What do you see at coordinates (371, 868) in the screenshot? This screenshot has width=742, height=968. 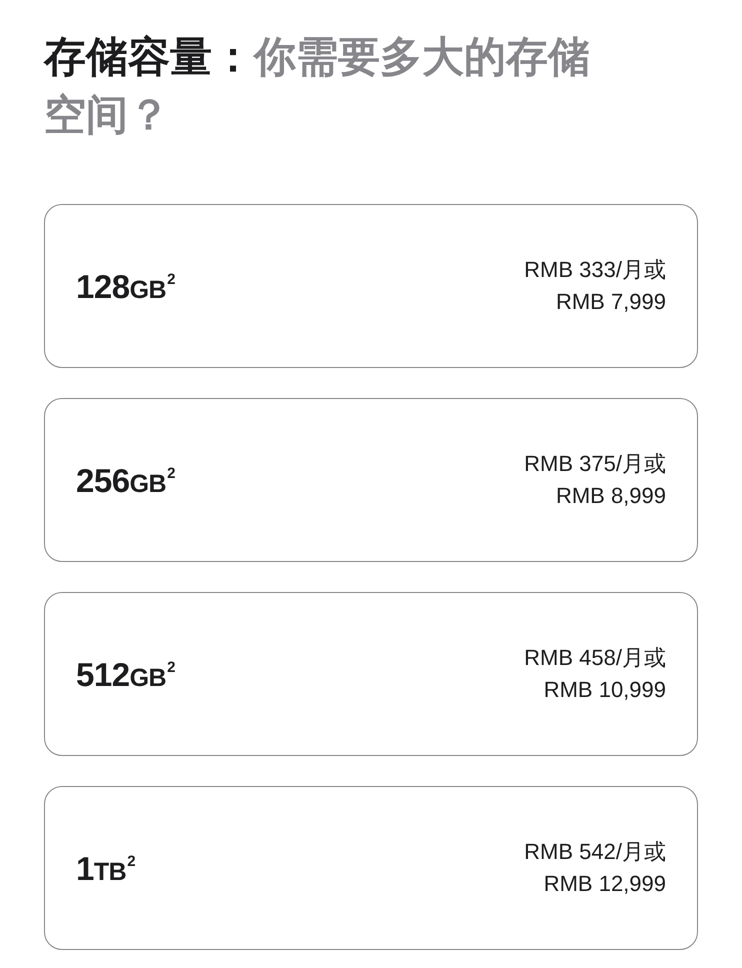 I see `storage-option: 1TB$^{2}$ RMB 542/月或 RMB 12,999` at bounding box center [371, 868].